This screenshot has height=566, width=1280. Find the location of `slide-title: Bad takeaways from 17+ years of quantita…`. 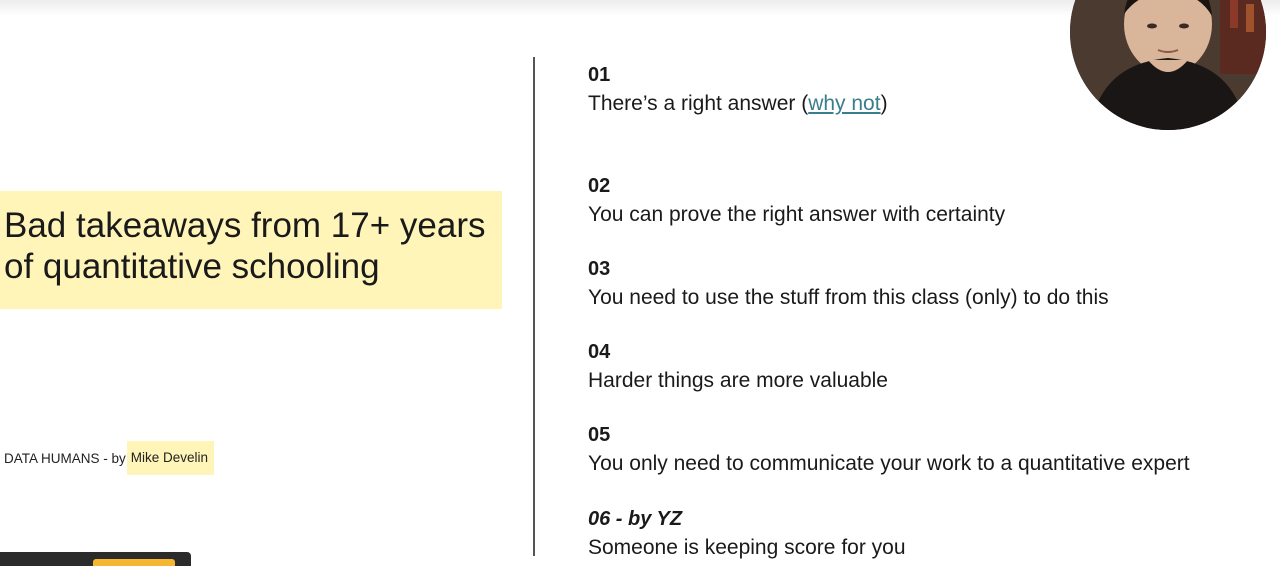

slide-title: Bad takeaways from 17+ years of quantita… is located at coordinates (245, 246).